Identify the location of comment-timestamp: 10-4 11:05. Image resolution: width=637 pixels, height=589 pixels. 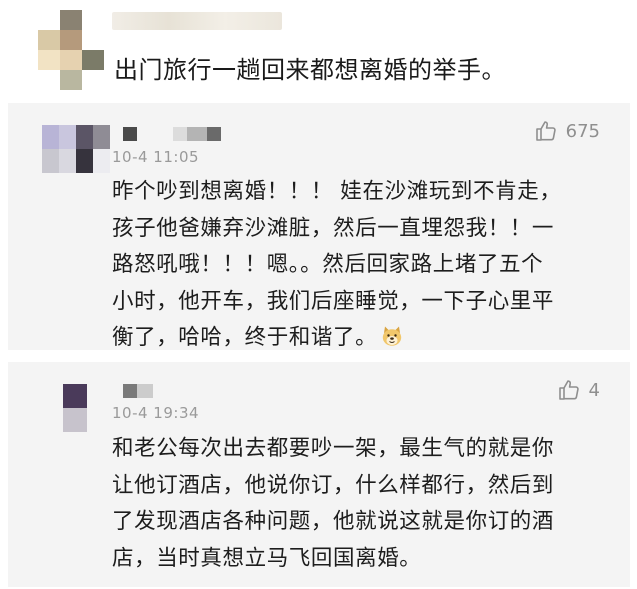
(156, 157).